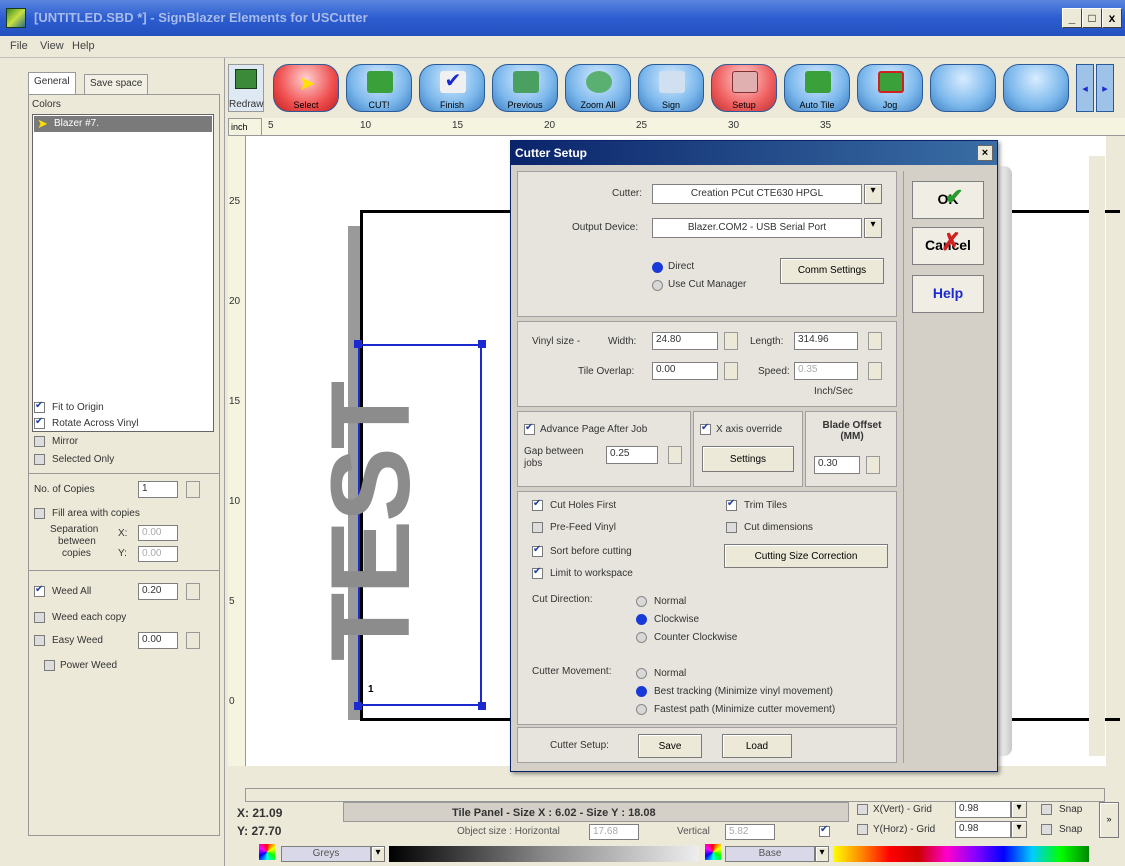 The width and height of the screenshot is (1125, 866). I want to click on weed-all-spinner, so click(193, 591).